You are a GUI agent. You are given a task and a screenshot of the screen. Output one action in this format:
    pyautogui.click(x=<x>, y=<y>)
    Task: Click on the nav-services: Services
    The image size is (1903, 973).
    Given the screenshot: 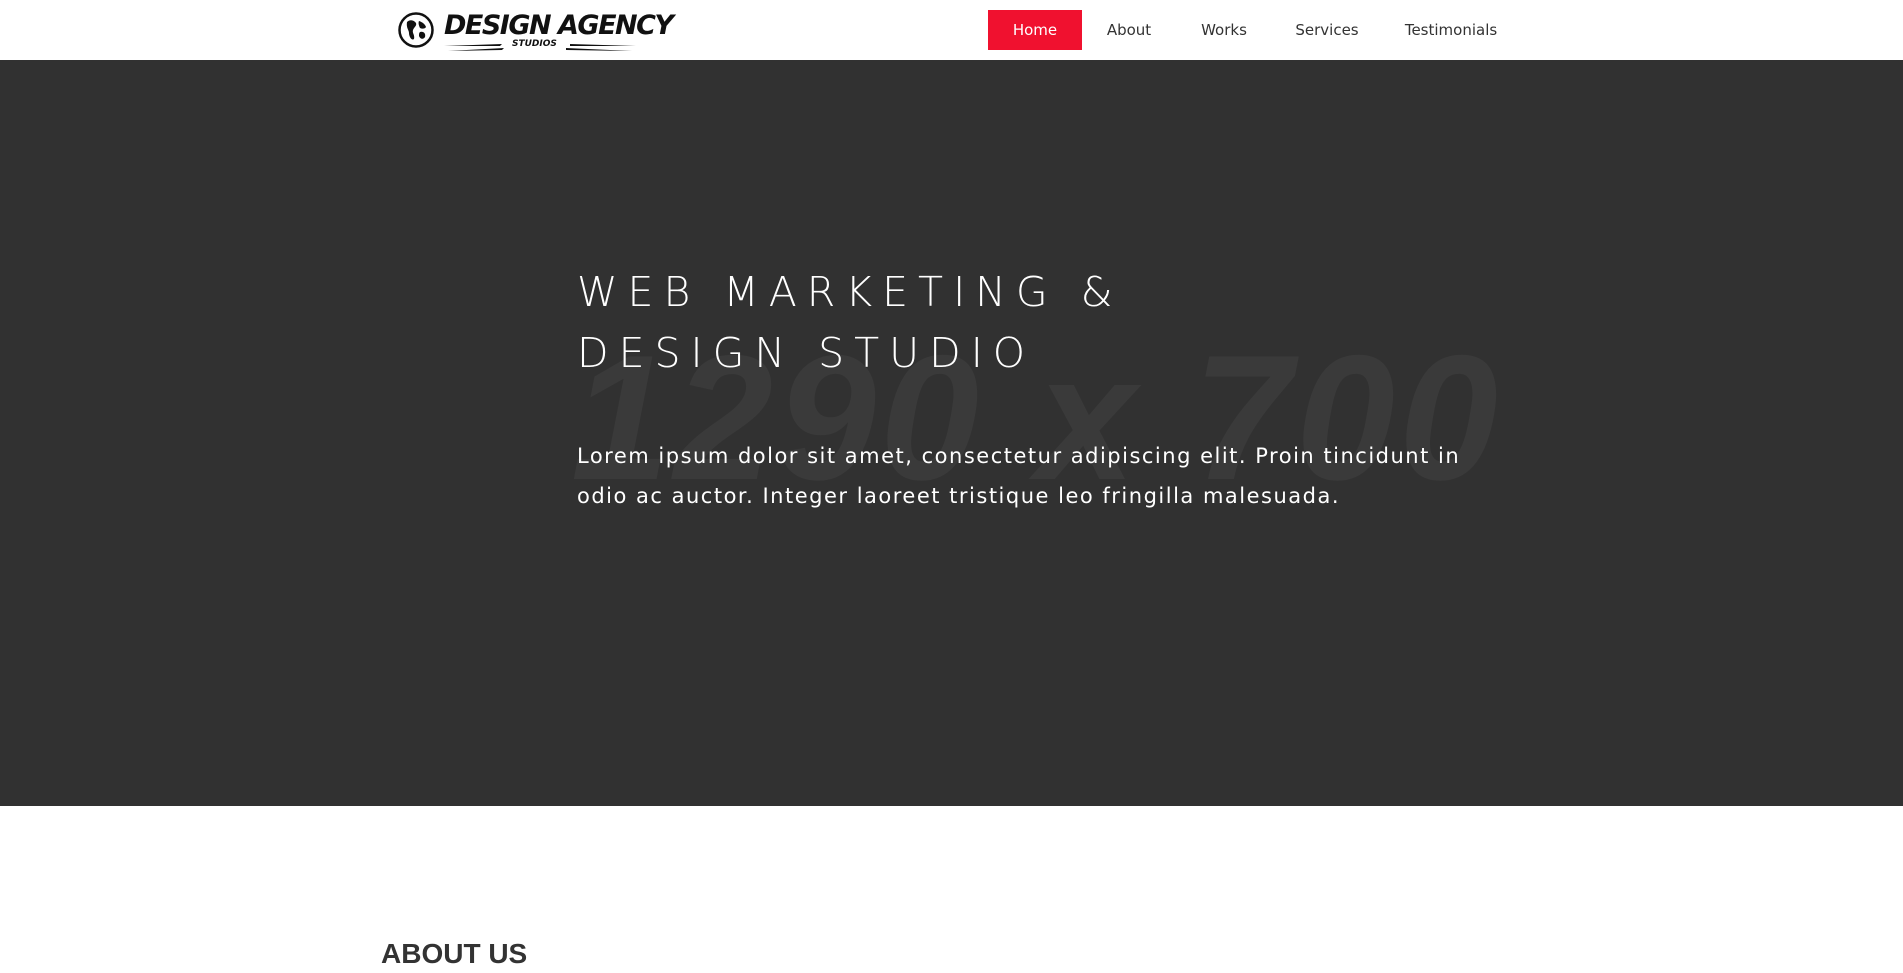 What is the action you would take?
    pyautogui.click(x=1327, y=30)
    